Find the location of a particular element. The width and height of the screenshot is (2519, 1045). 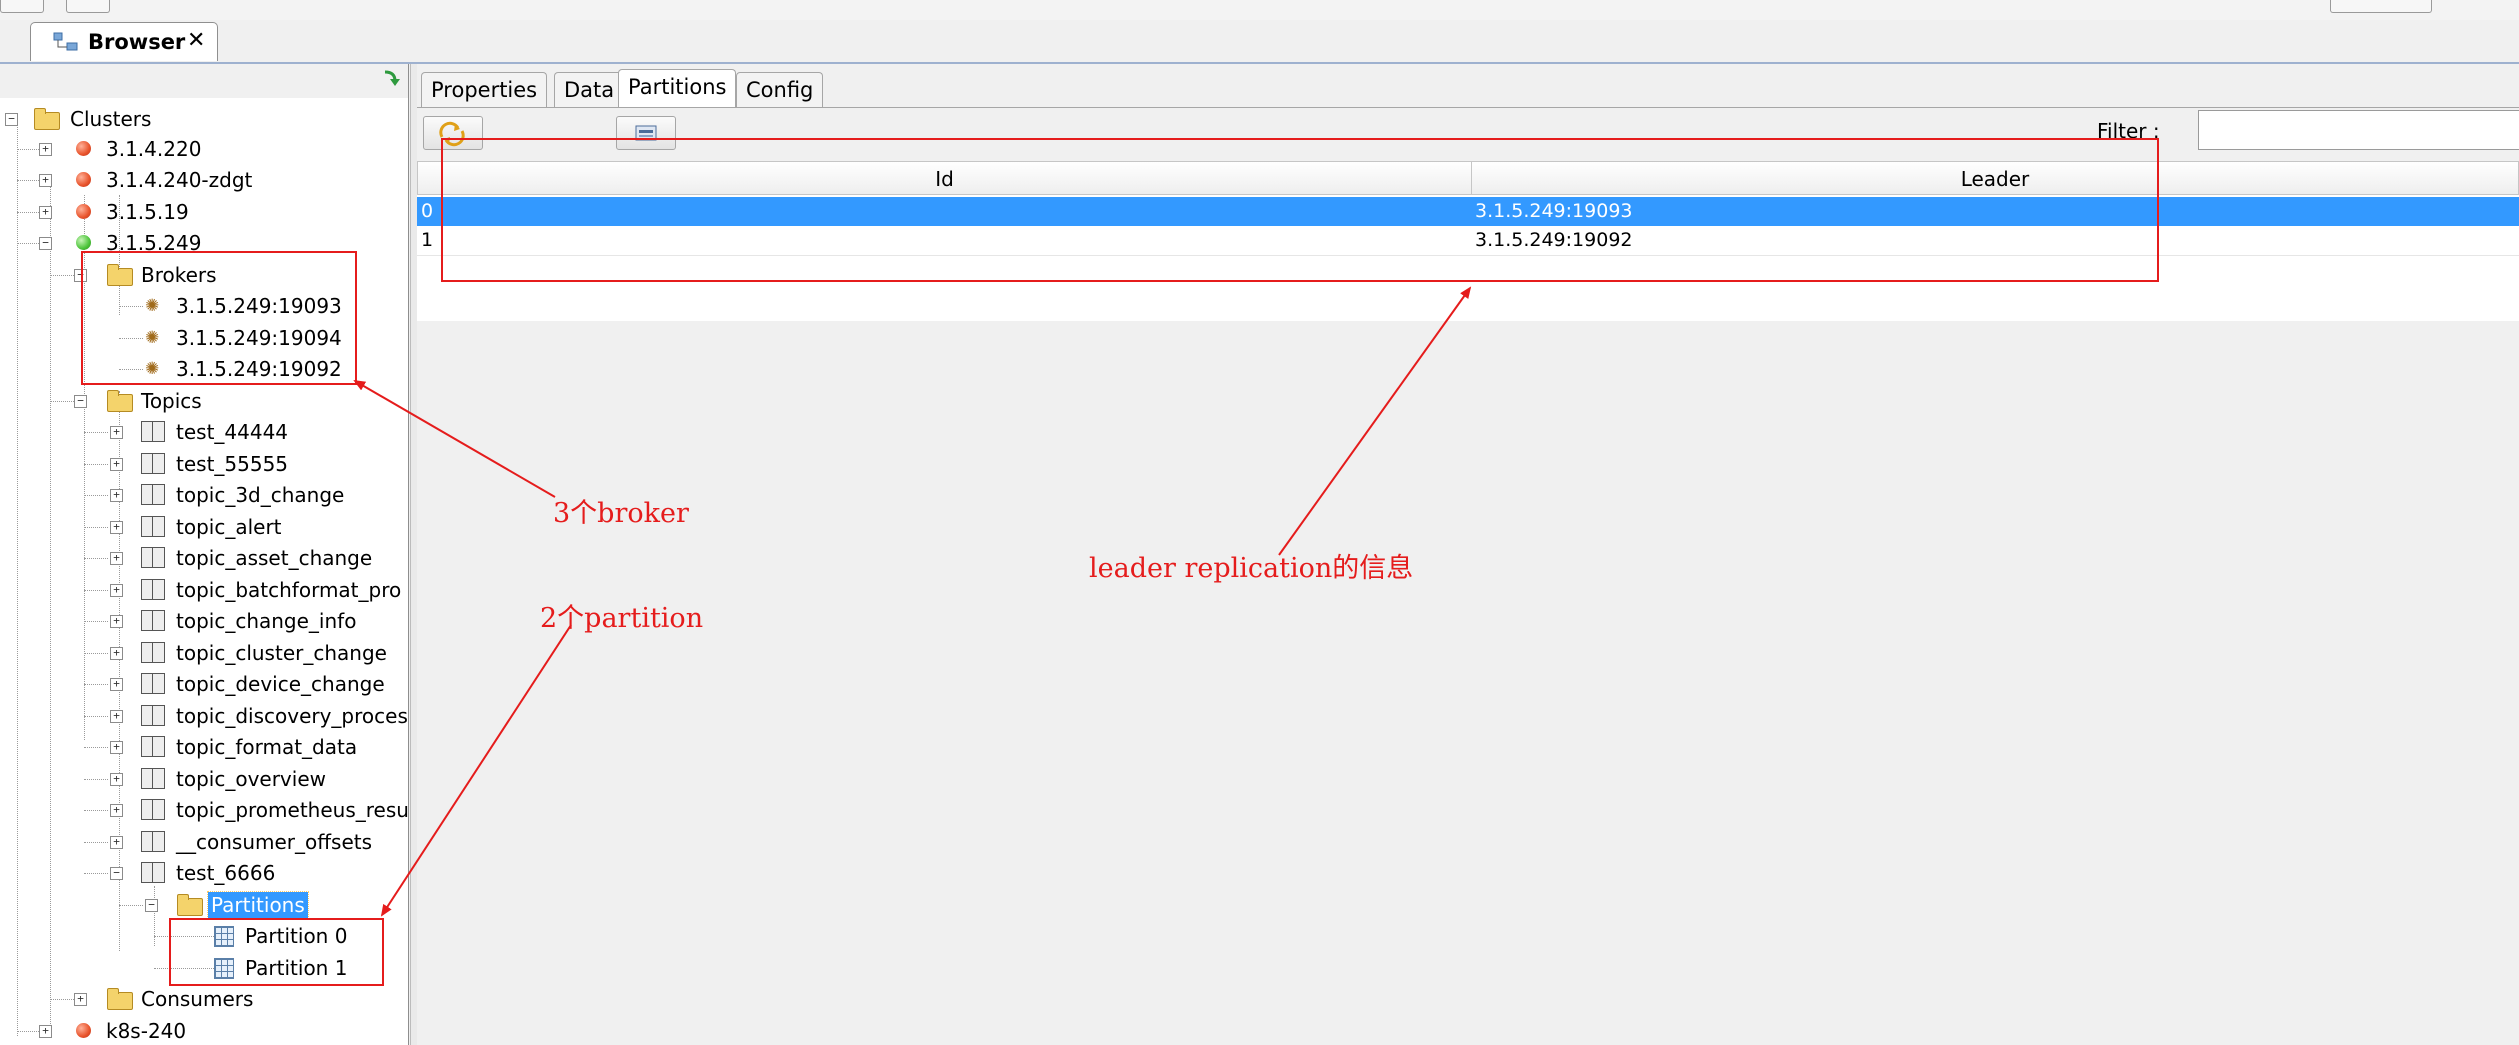

brokers-annotation: 3个broker is located at coordinates (621, 513).